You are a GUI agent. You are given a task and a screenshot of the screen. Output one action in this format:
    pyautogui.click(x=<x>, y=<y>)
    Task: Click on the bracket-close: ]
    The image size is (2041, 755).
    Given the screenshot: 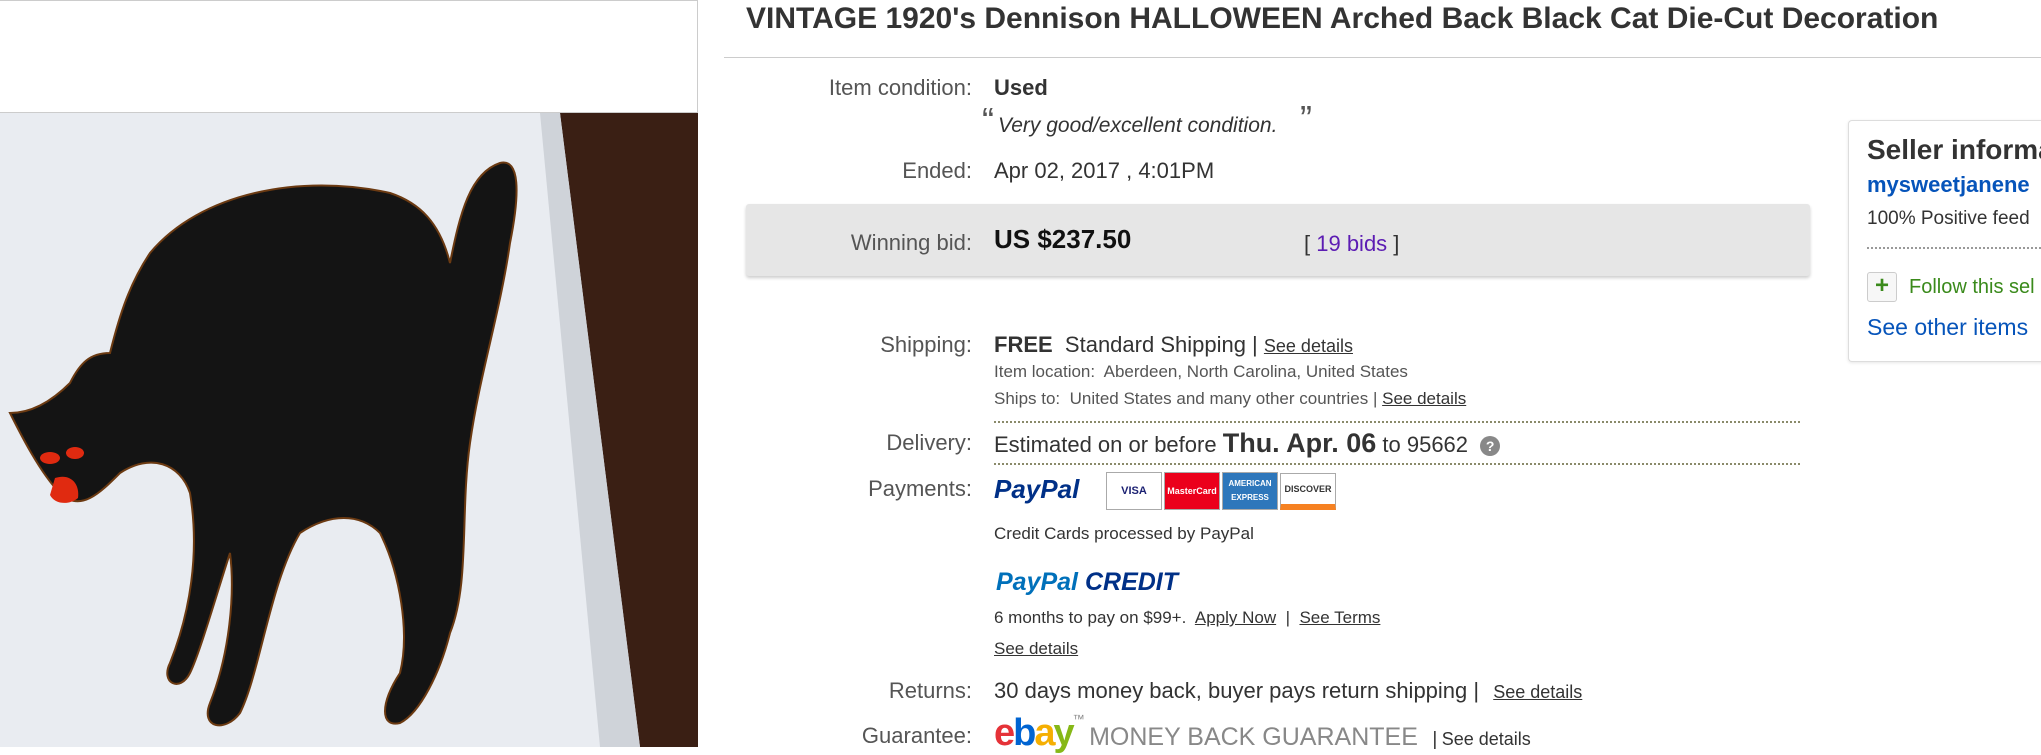 What is the action you would take?
    pyautogui.click(x=1393, y=243)
    